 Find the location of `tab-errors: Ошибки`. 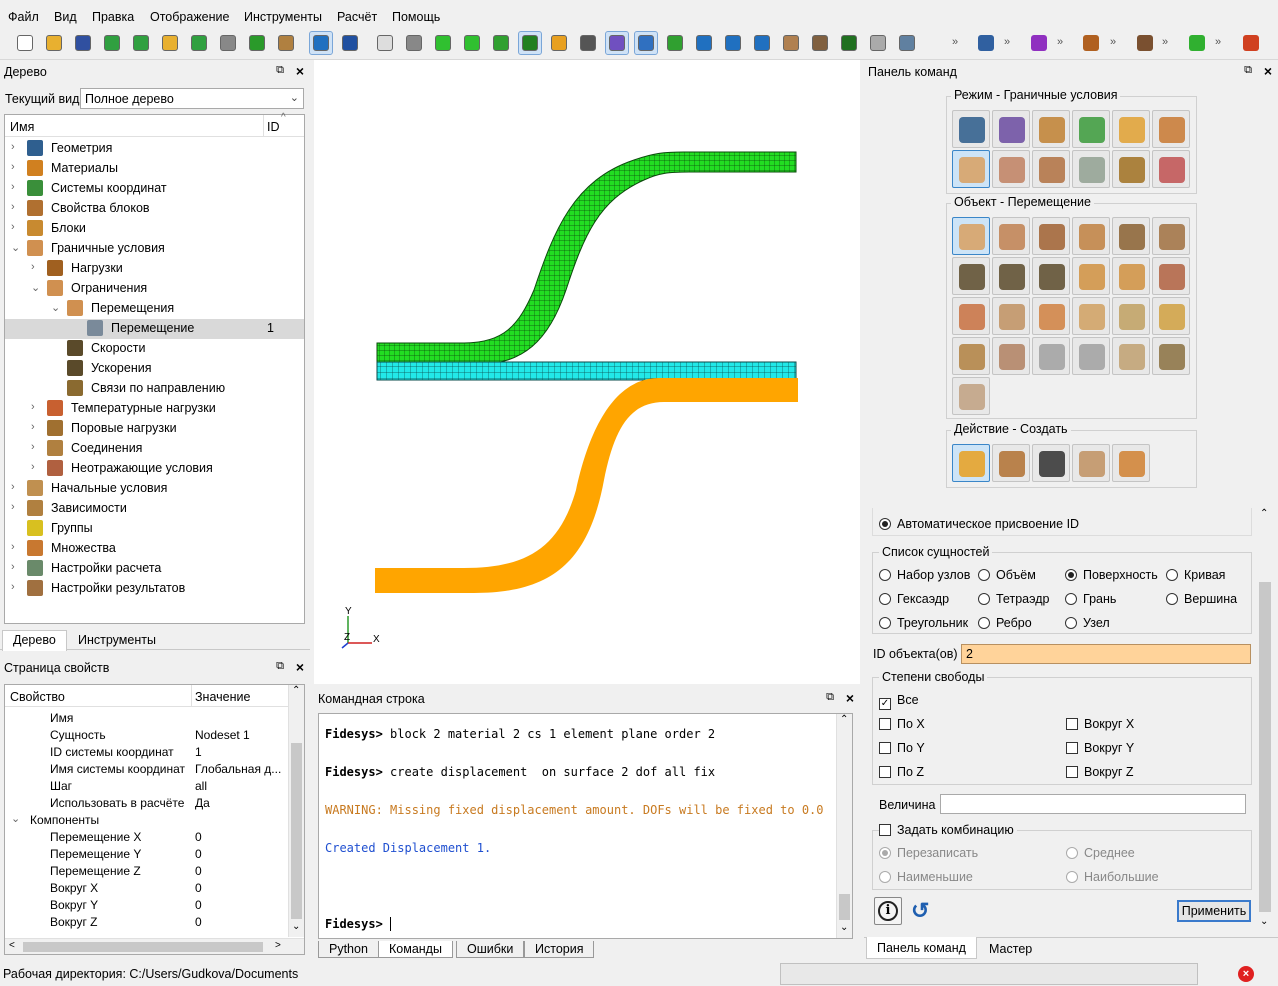

tab-errors: Ошибки is located at coordinates (490, 949).